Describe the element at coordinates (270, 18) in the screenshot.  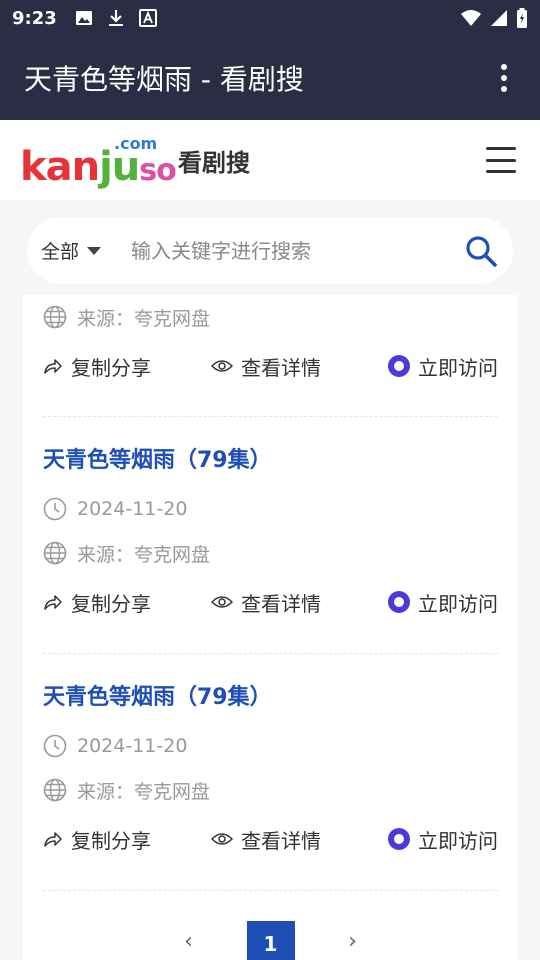
I see `status-bar: 9:23` at that location.